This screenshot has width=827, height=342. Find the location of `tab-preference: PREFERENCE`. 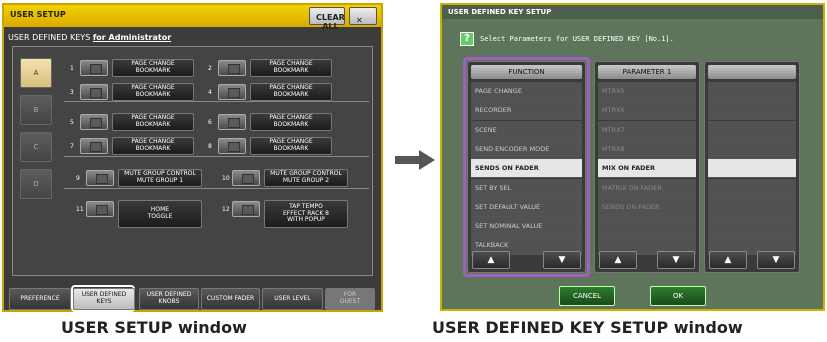

tab-preference: PREFERENCE is located at coordinates (40, 299).